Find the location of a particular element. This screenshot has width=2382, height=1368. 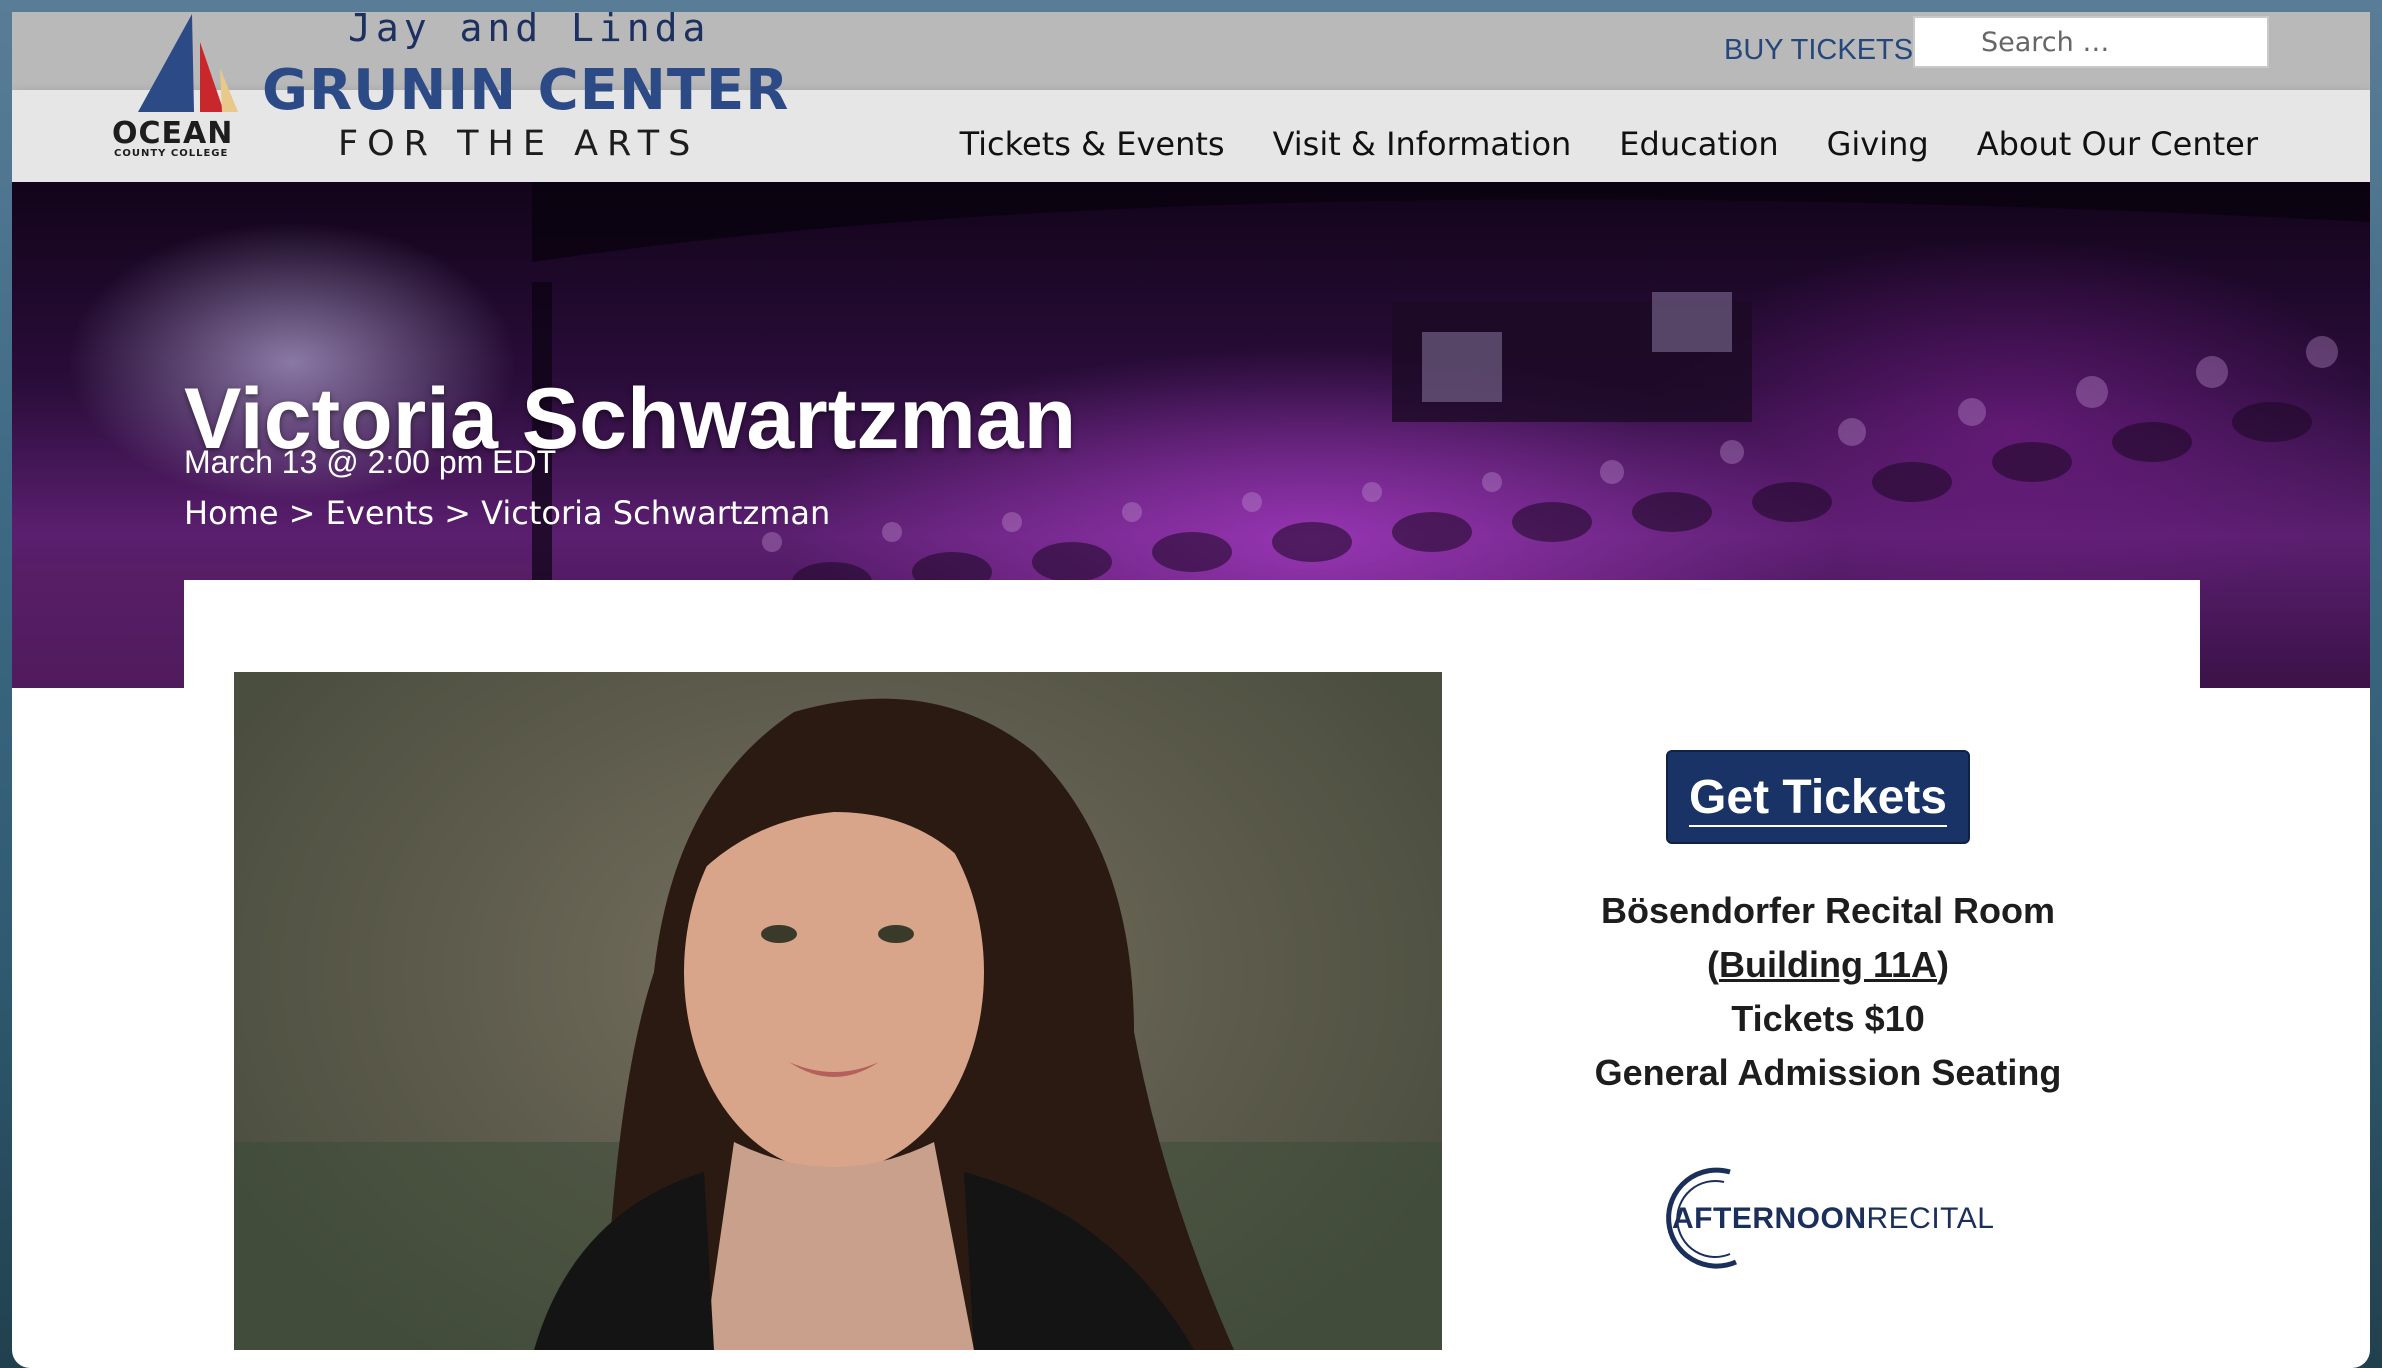

search-box is located at coordinates (2091, 42).